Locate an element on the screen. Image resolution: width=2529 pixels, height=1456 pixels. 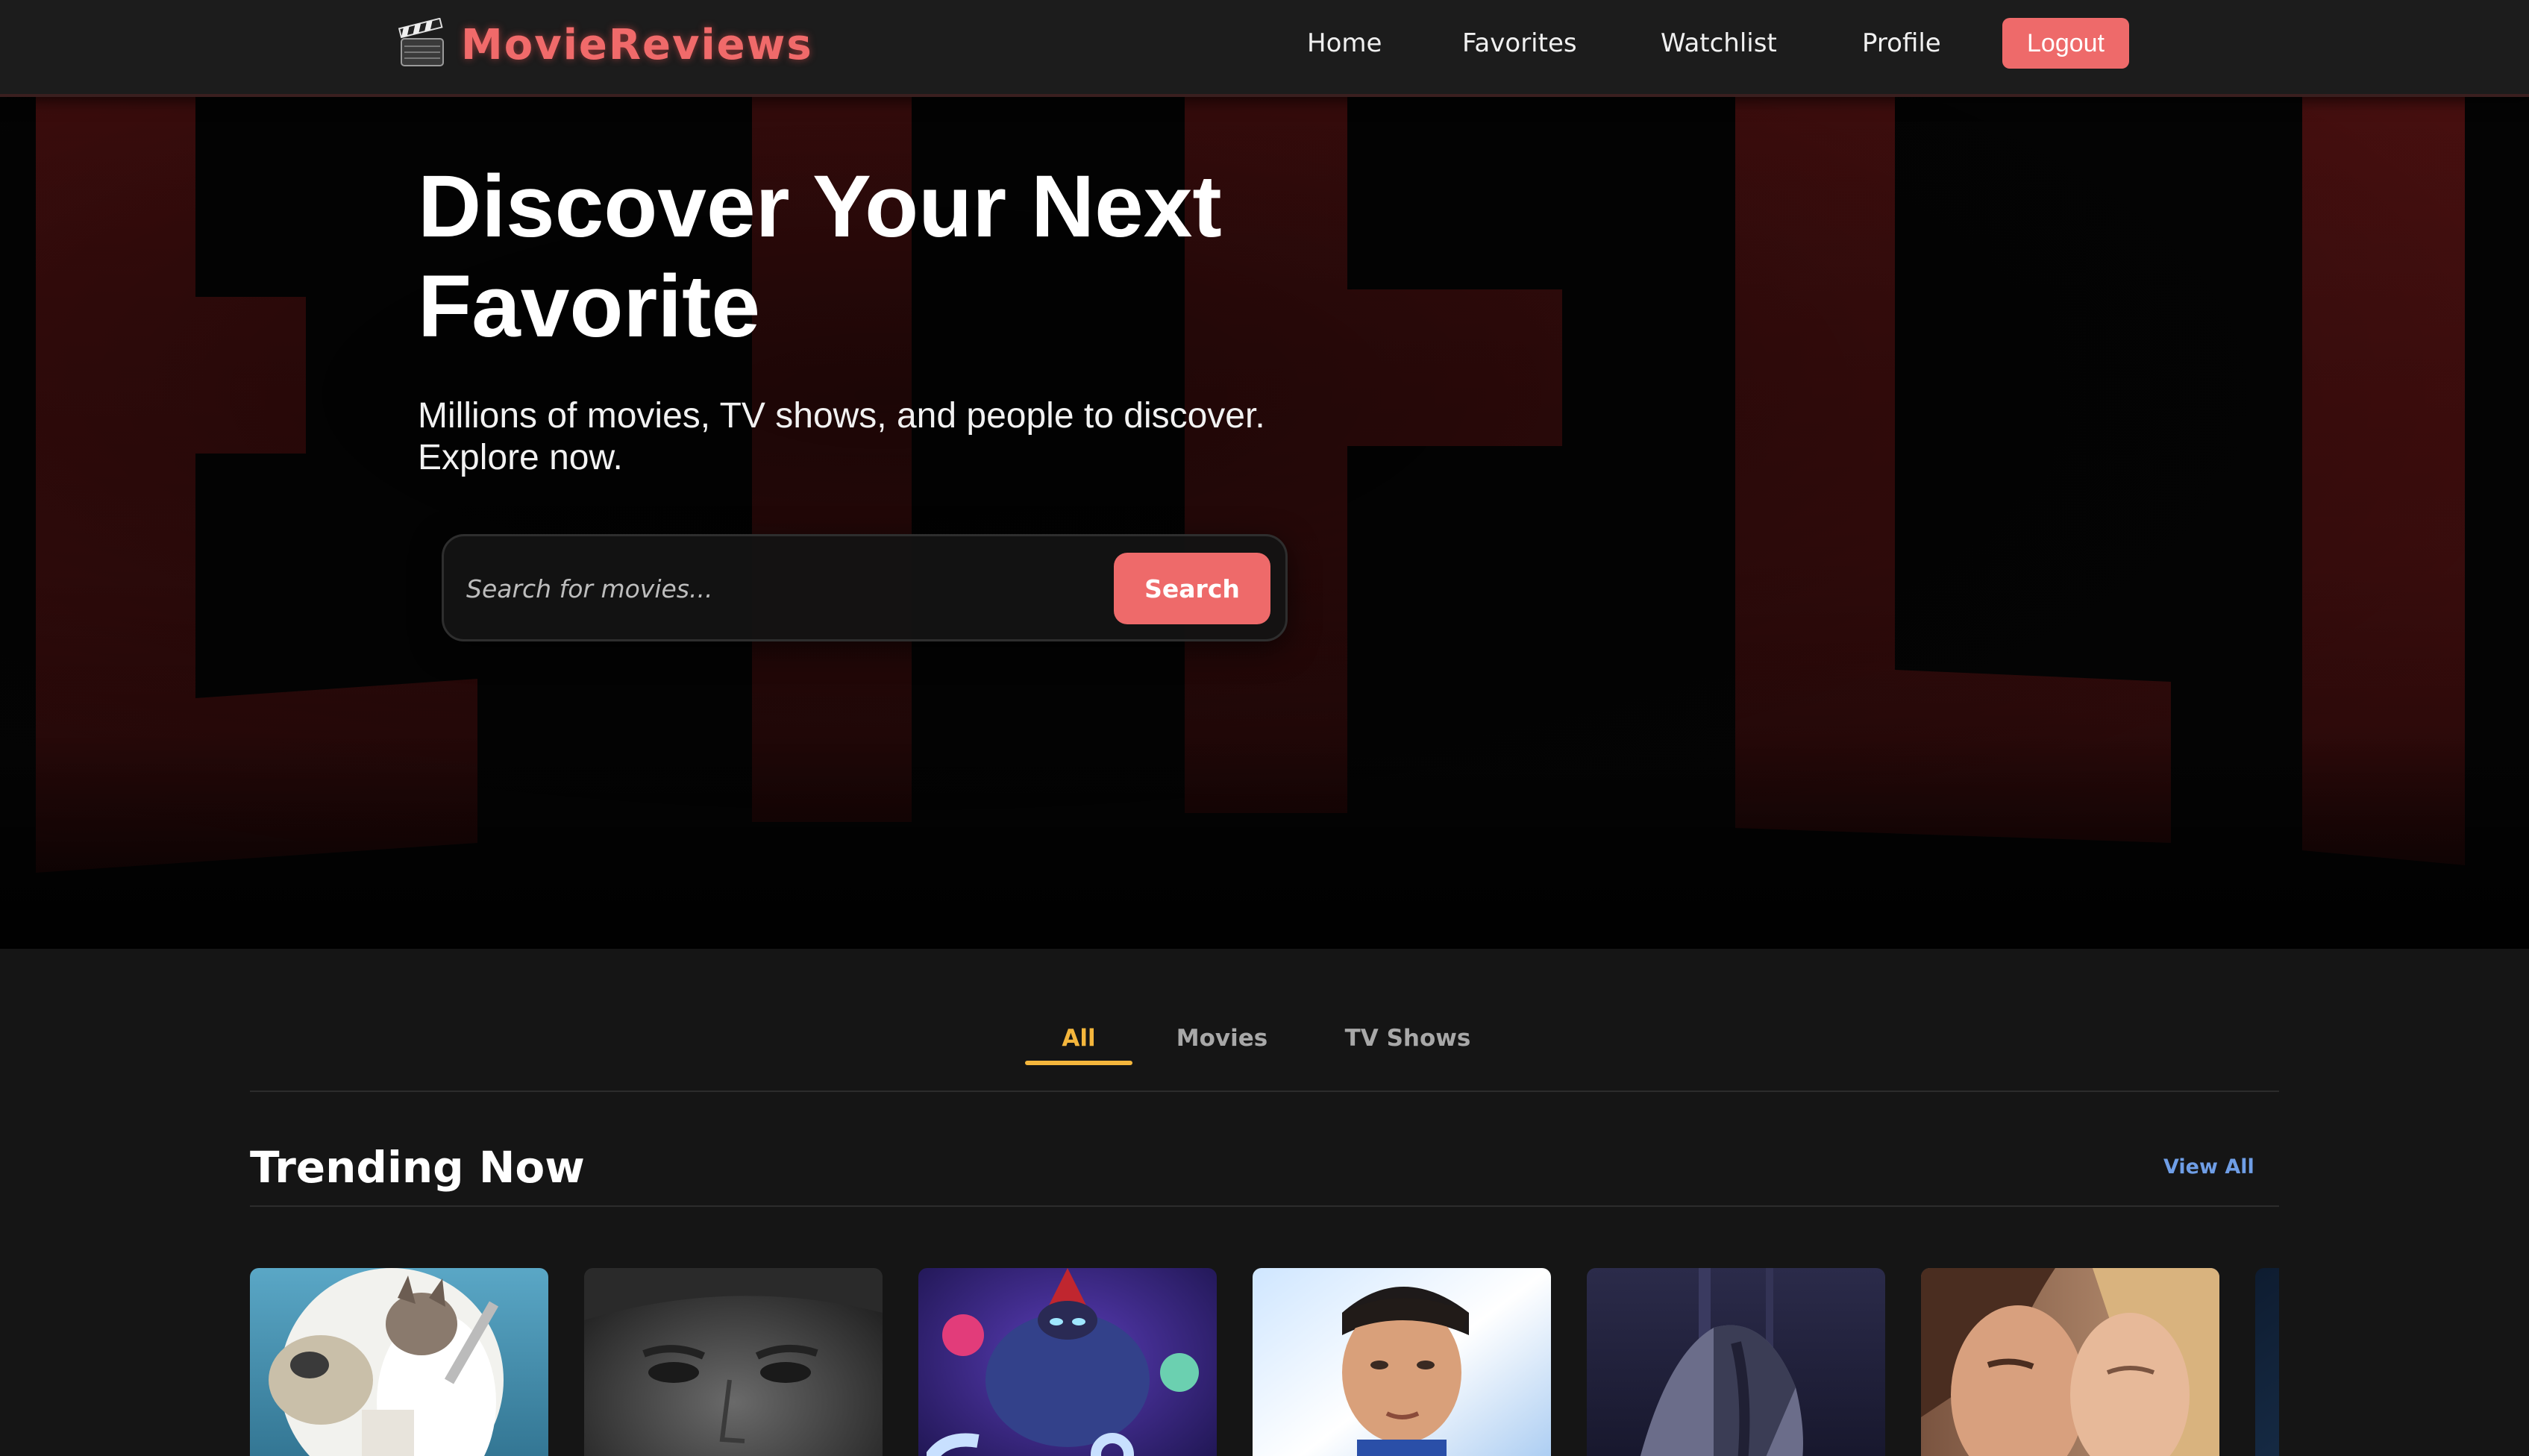
section-title-trending: Trending Now is located at coordinates (417, 1167).